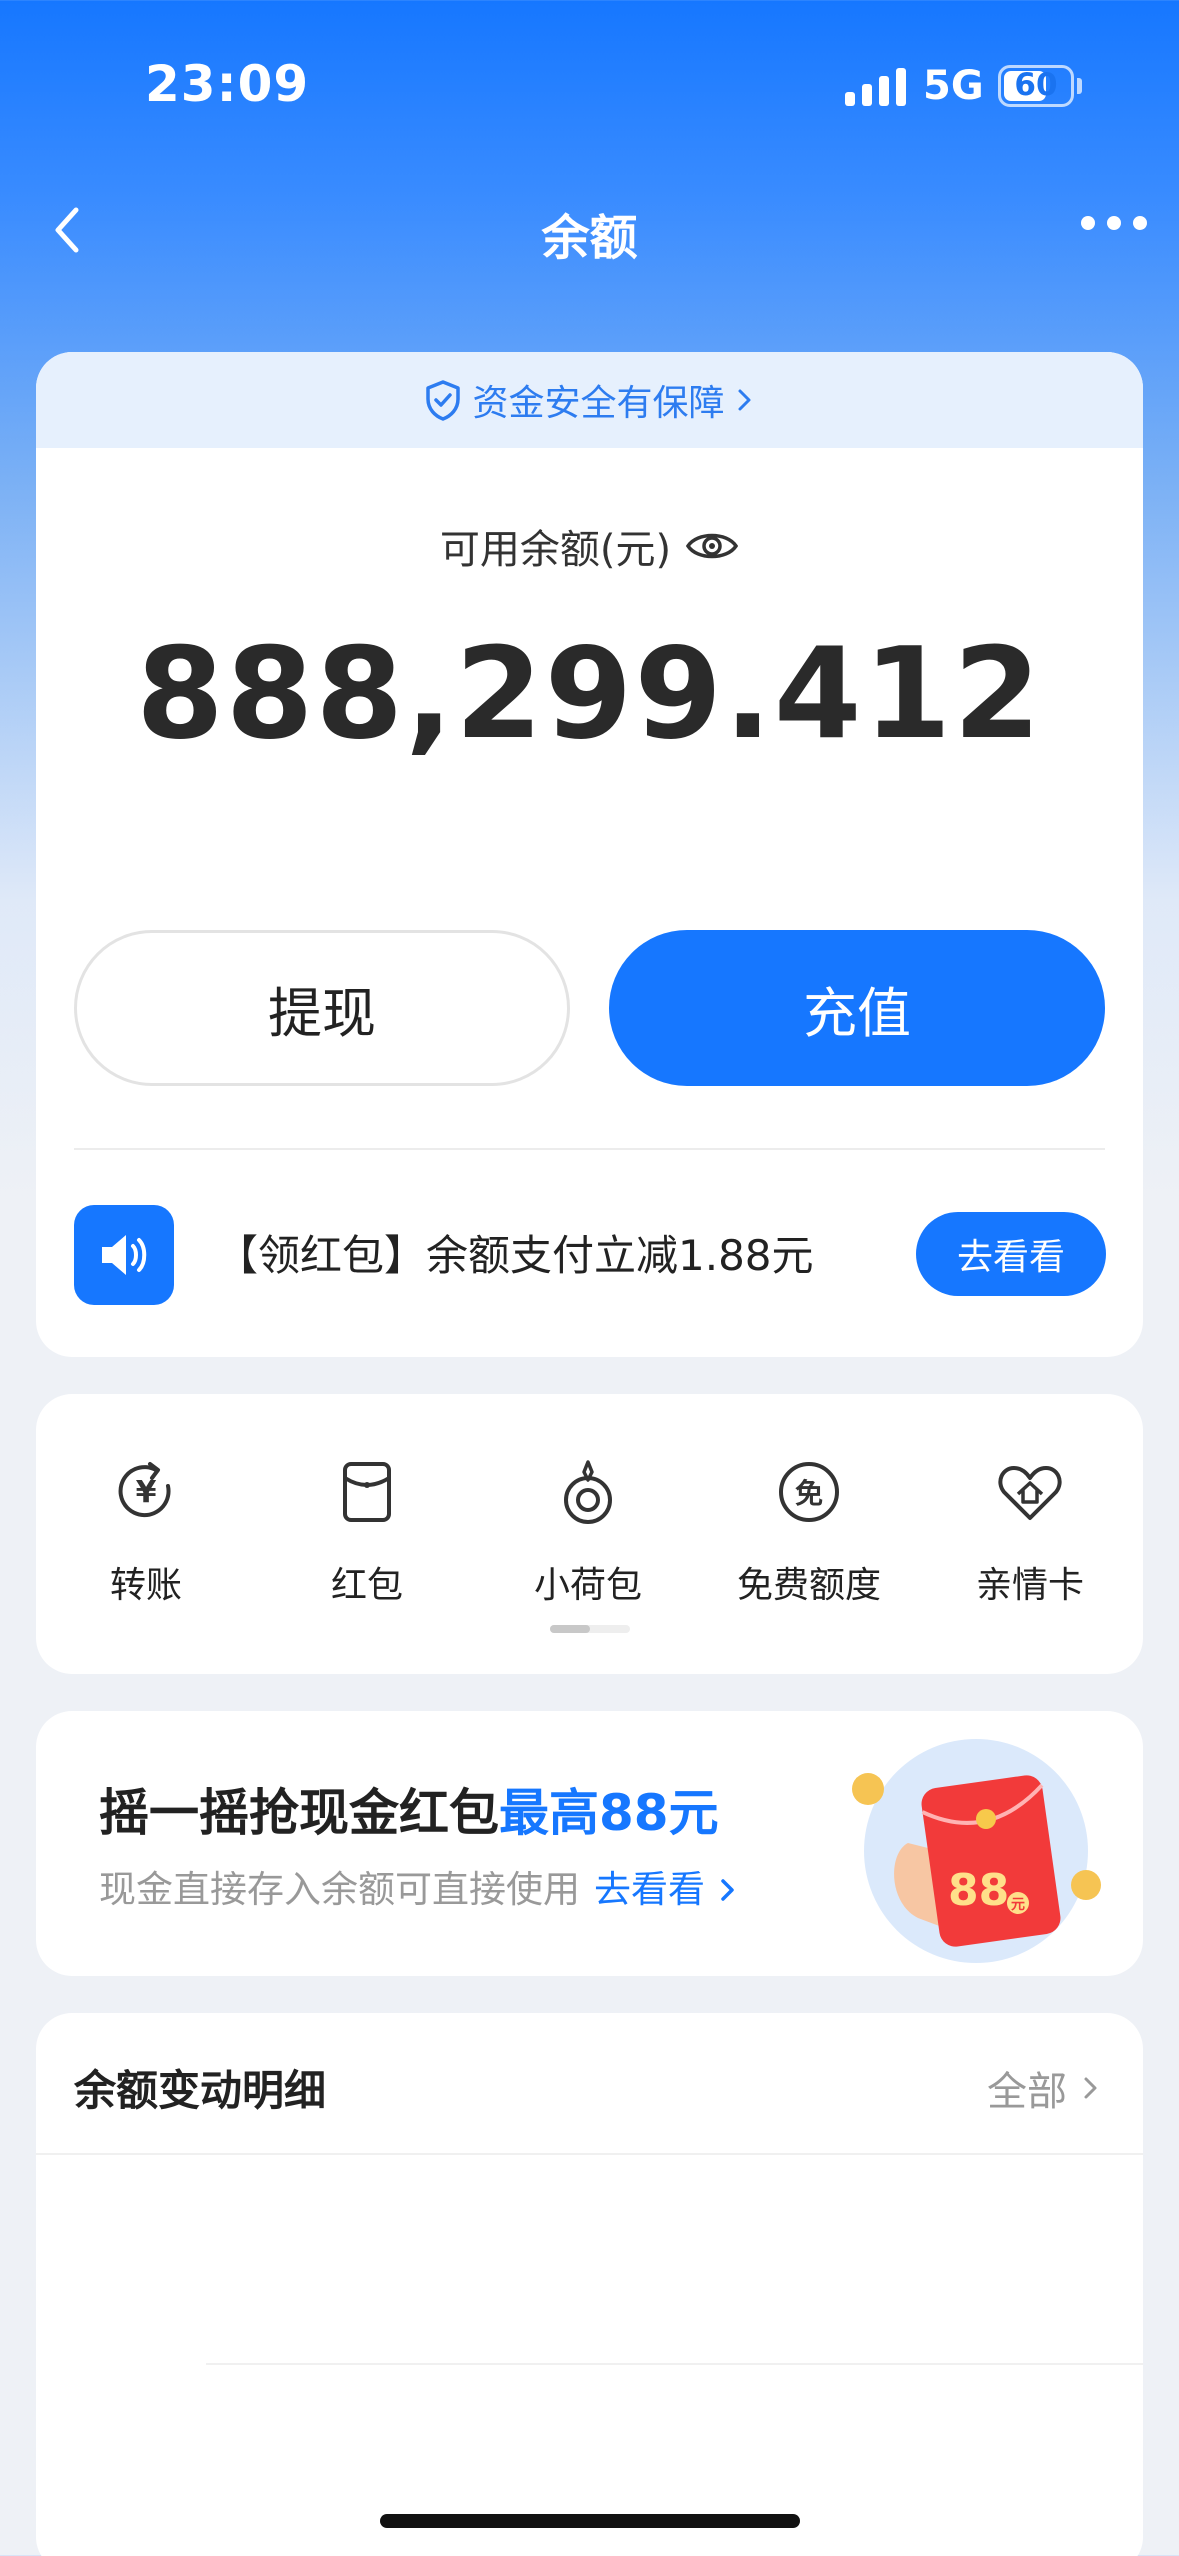 Image resolution: width=1179 pixels, height=2556 pixels. What do you see at coordinates (609, 1813) in the screenshot?
I see `shake-highlight: 最高88元` at bounding box center [609, 1813].